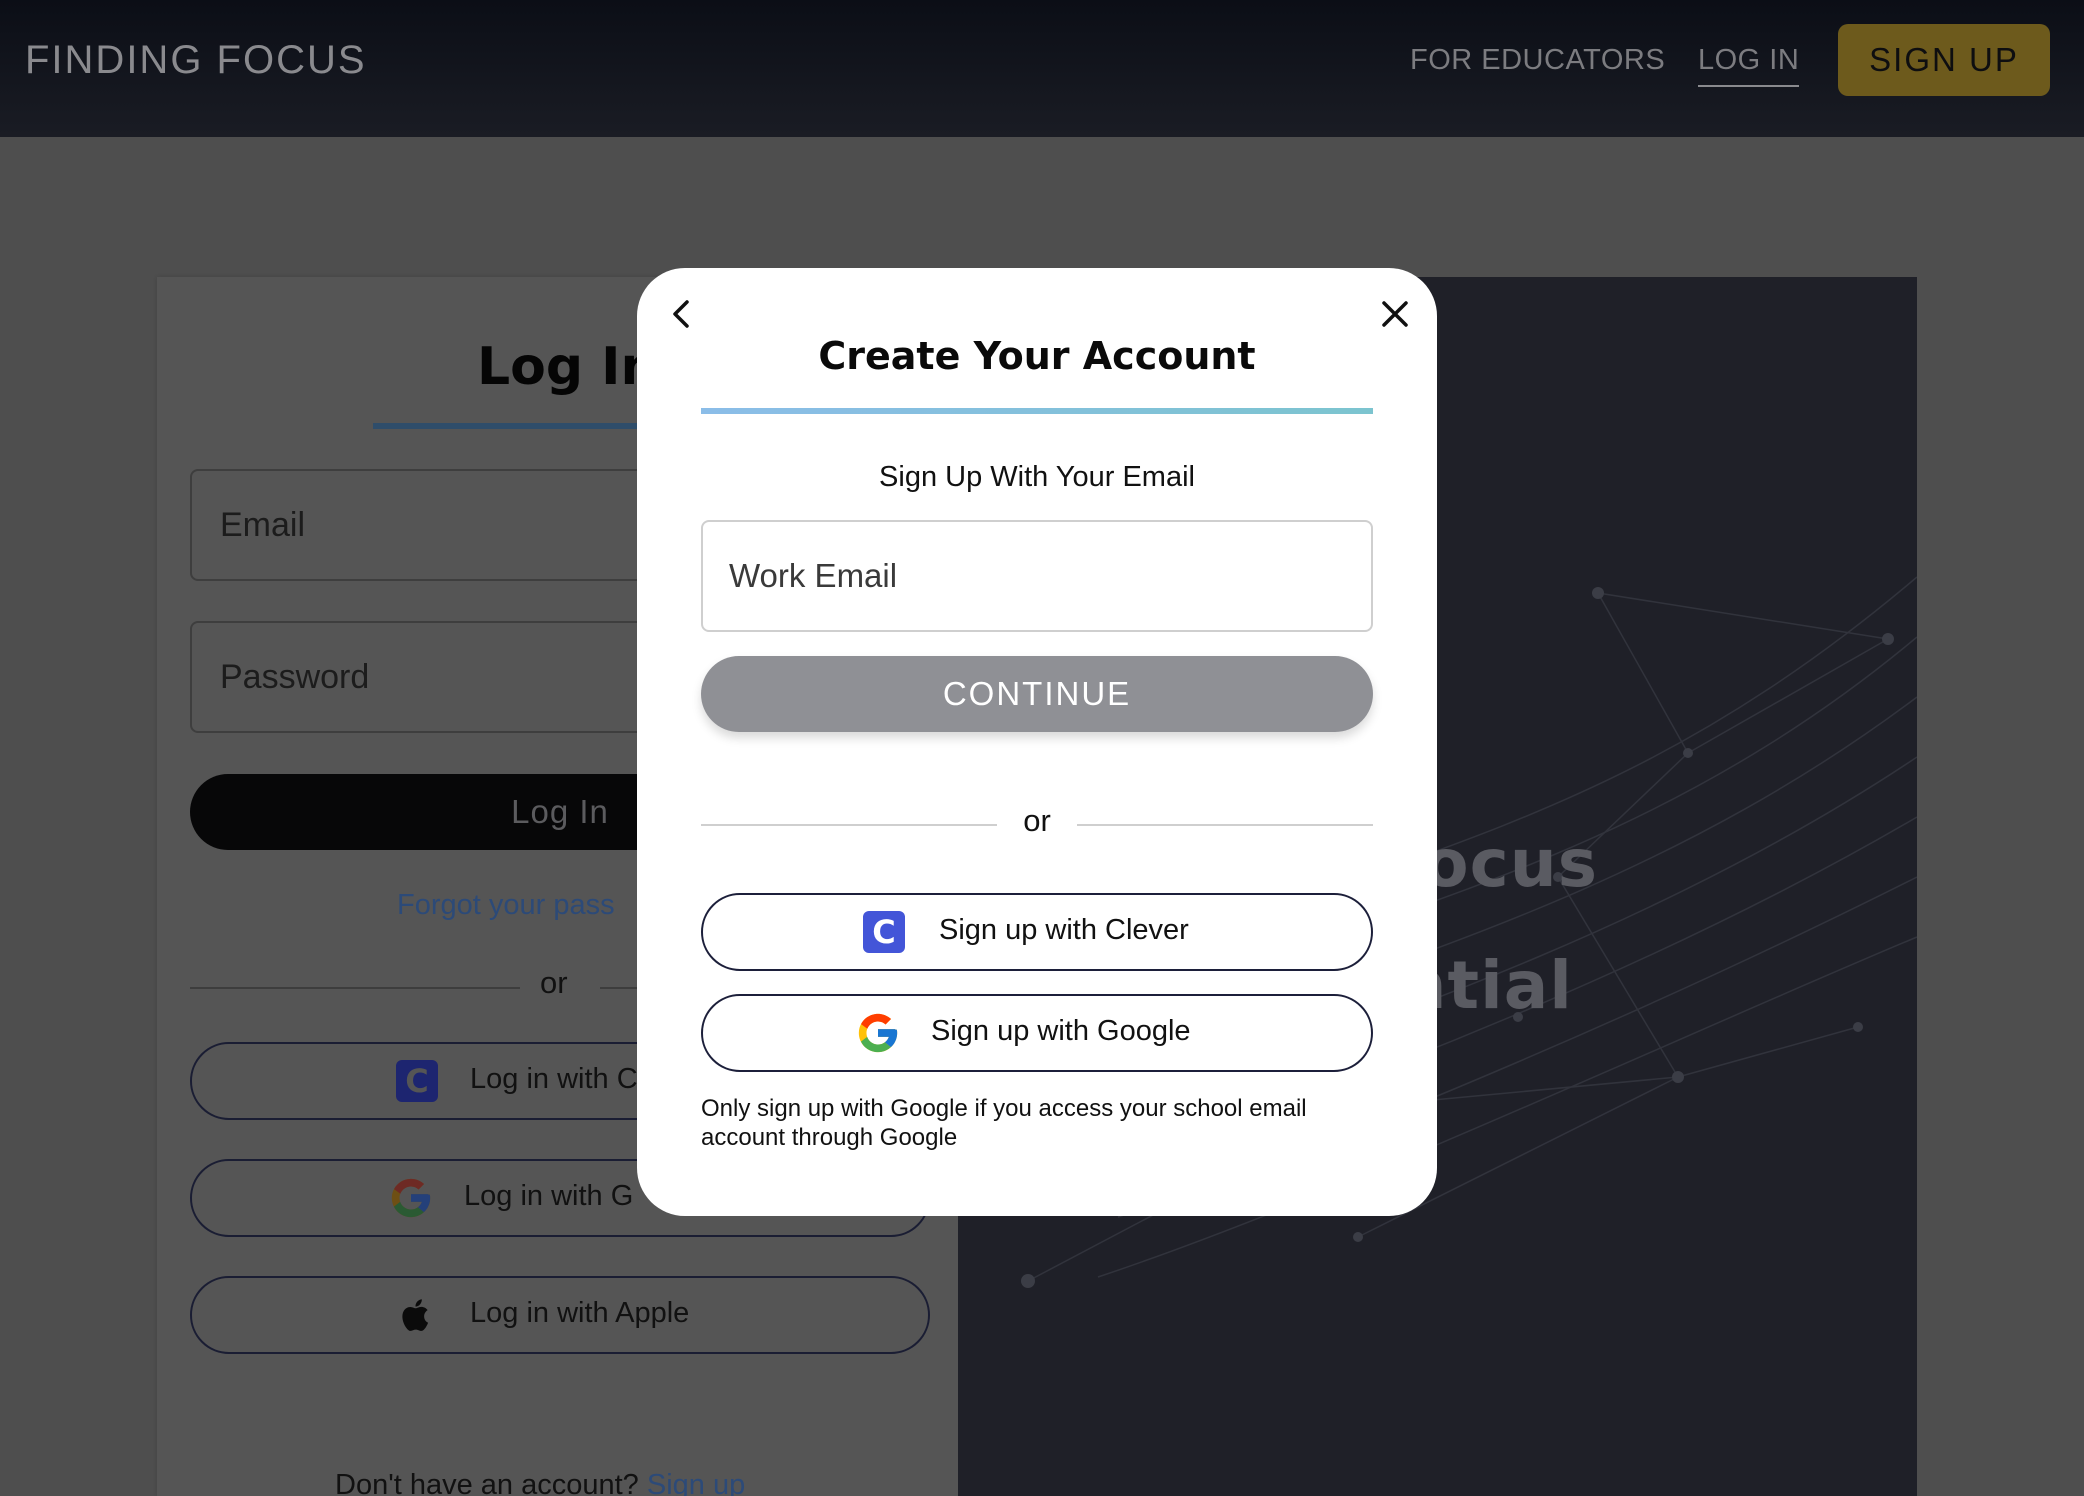 Image resolution: width=2084 pixels, height=1496 pixels. Describe the element at coordinates (1749, 65) in the screenshot. I see `nav-log-in-link: LOG IN` at that location.